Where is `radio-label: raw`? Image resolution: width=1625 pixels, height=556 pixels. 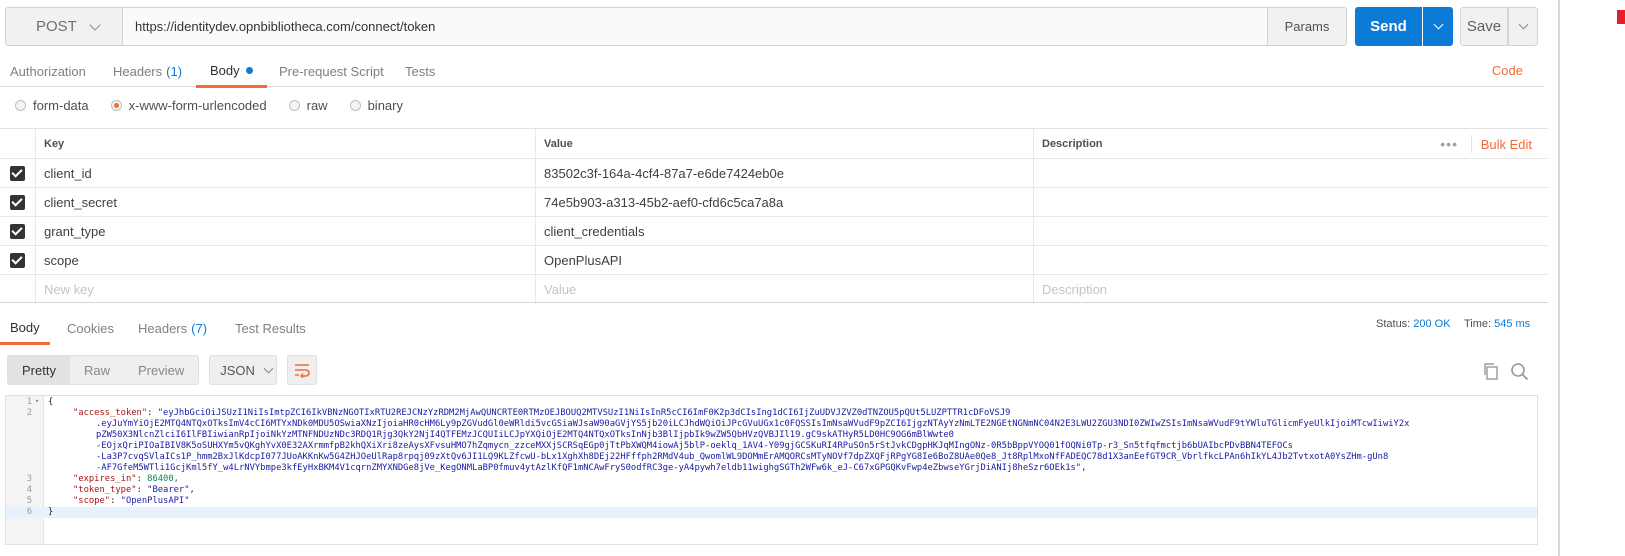 radio-label: raw is located at coordinates (317, 105).